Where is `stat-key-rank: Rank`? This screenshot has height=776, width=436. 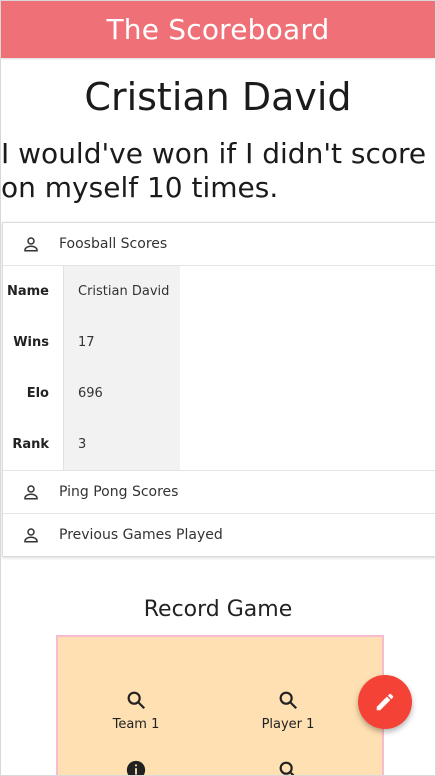 stat-key-rank: Rank is located at coordinates (30, 444).